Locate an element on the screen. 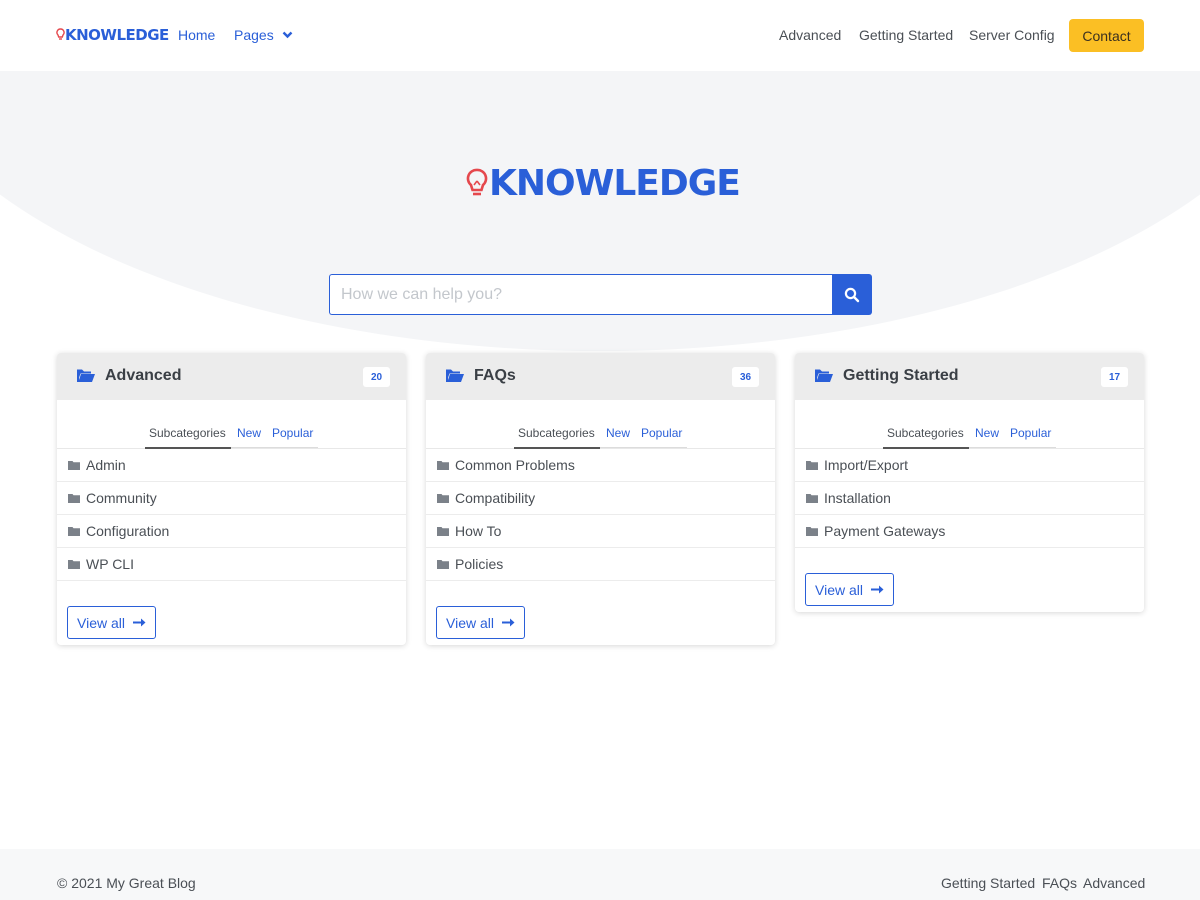 This screenshot has height=900, width=1200. list-item-label: Payment Gateways is located at coordinates (885, 531).